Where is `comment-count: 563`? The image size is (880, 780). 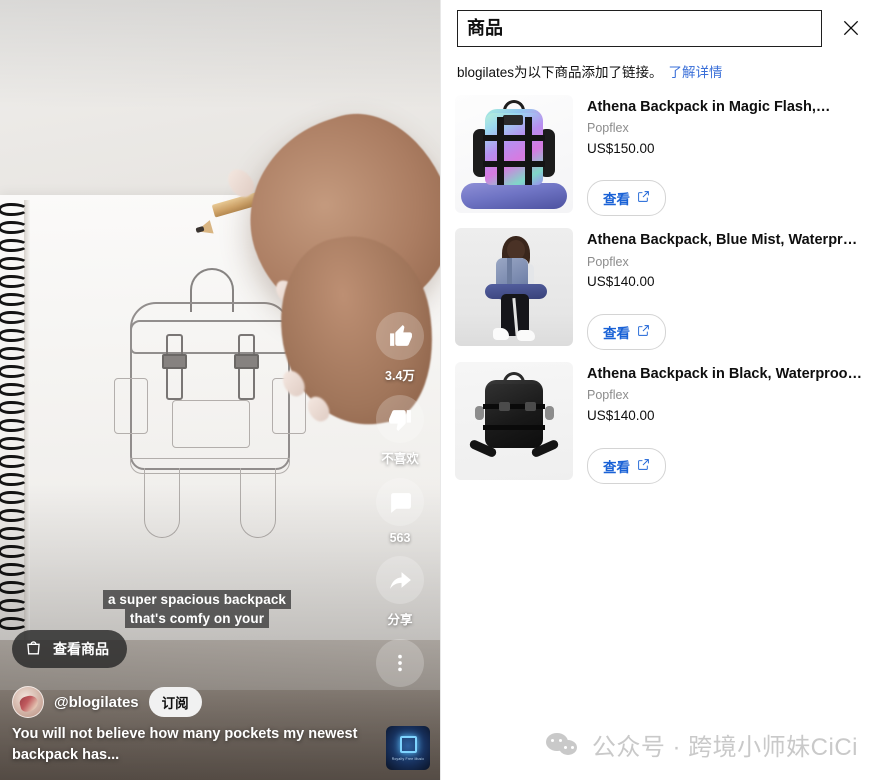 comment-count: 563 is located at coordinates (400, 538).